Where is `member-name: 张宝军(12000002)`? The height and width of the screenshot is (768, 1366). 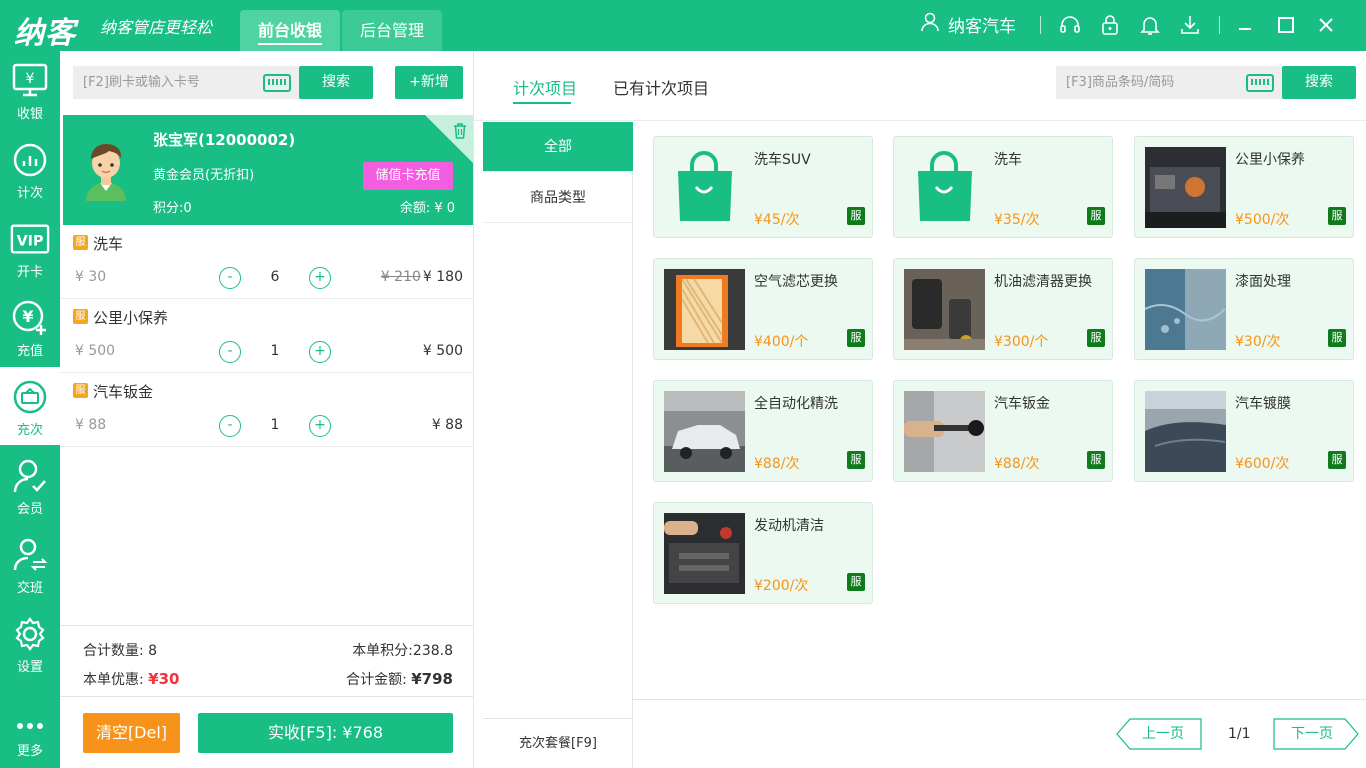 member-name: 张宝军(12000002) is located at coordinates (224, 140).